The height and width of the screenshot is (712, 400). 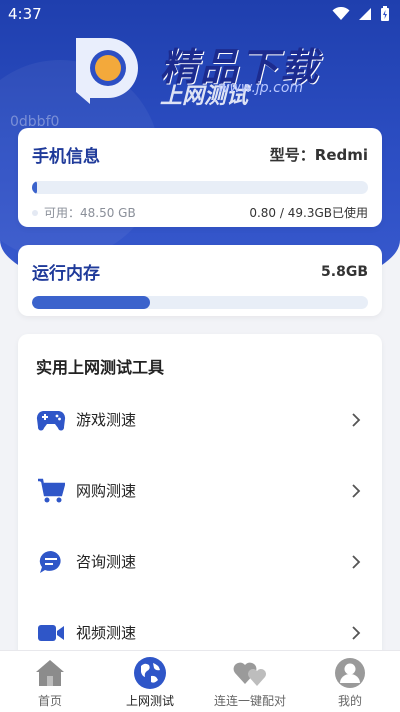 I want to click on bottom-tab-bar: 首页 上网测试 连连一键配对 我的, so click(x=200, y=681).